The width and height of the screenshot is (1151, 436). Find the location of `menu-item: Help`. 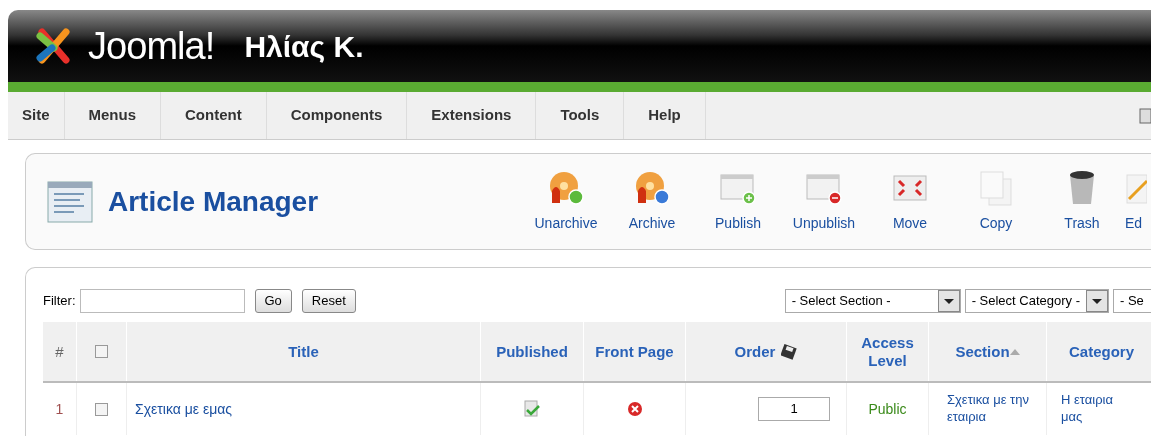

menu-item: Help is located at coordinates (665, 115).